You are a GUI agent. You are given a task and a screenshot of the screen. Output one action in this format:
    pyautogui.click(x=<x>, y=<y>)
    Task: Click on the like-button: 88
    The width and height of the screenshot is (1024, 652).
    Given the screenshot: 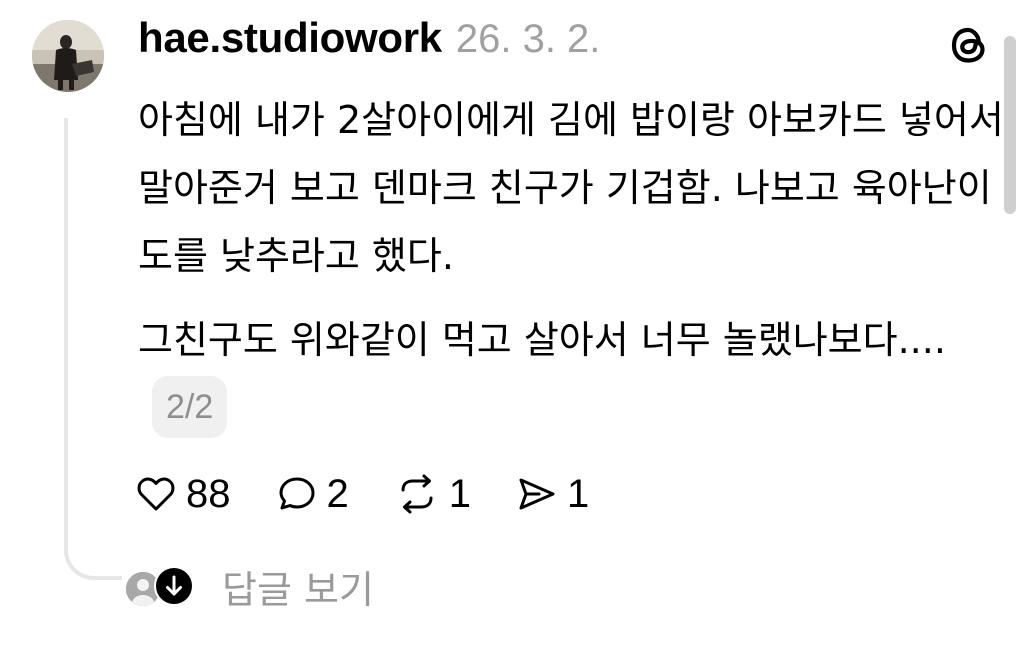 What is the action you would take?
    pyautogui.click(x=182, y=494)
    